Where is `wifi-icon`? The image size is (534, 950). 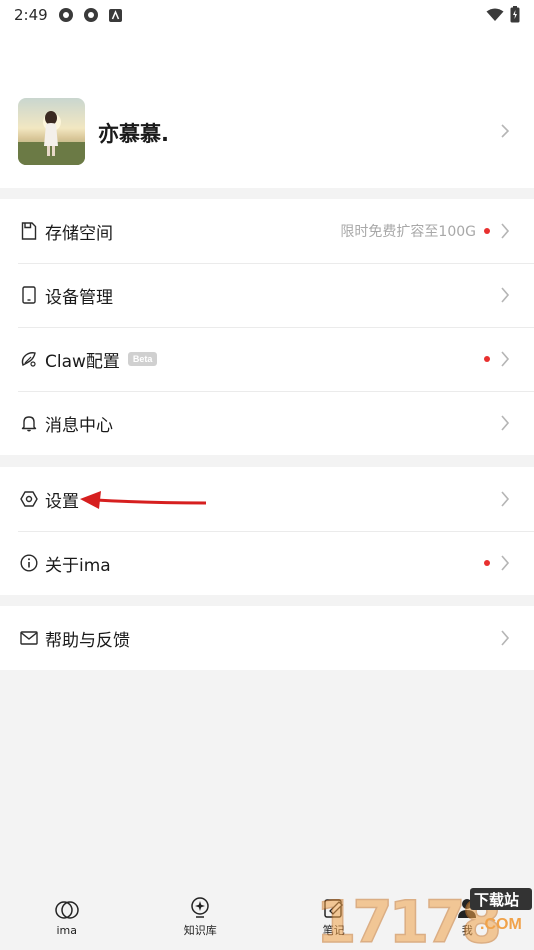
wifi-icon is located at coordinates (495, 17).